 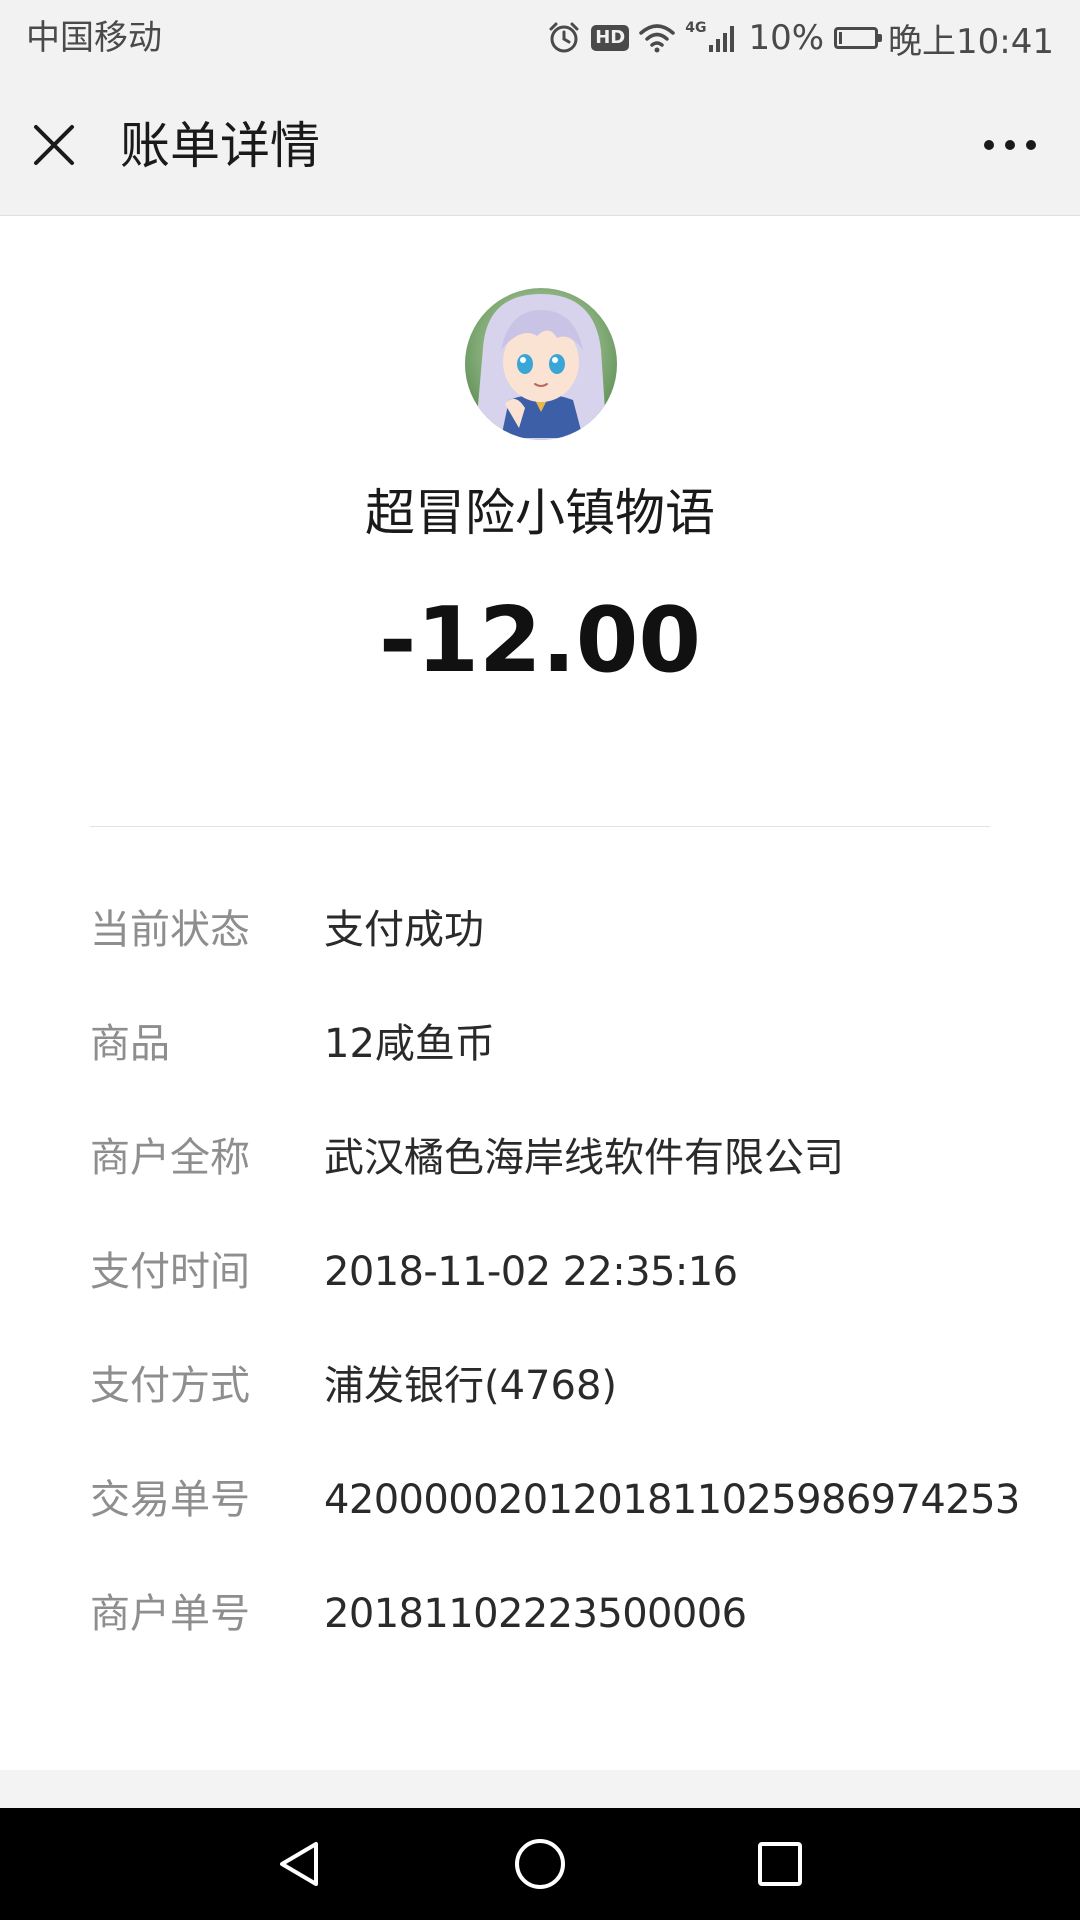 I want to click on detail-row-product: 商品 12咸鱼币, so click(x=555, y=1073).